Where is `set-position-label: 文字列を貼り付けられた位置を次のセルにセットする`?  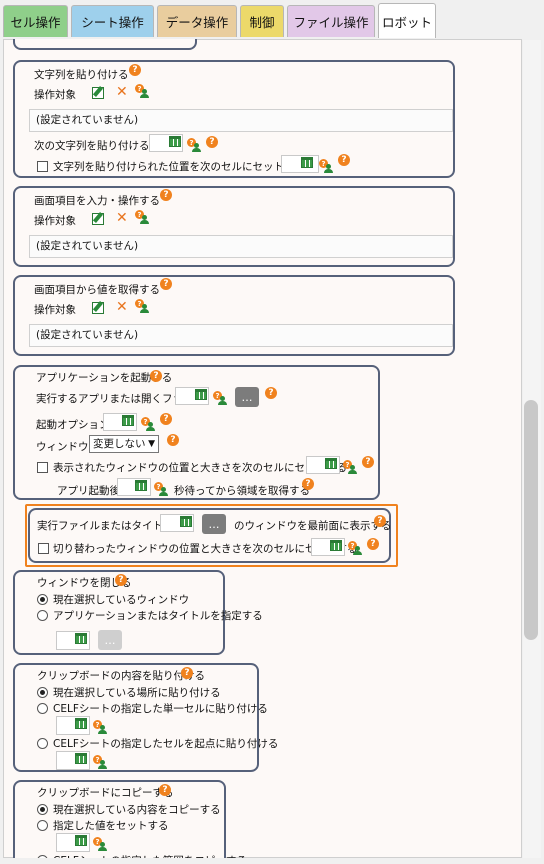 set-position-label: 文字列を貼り付けられた位置を次のセルにセットする is located at coordinates (179, 167).